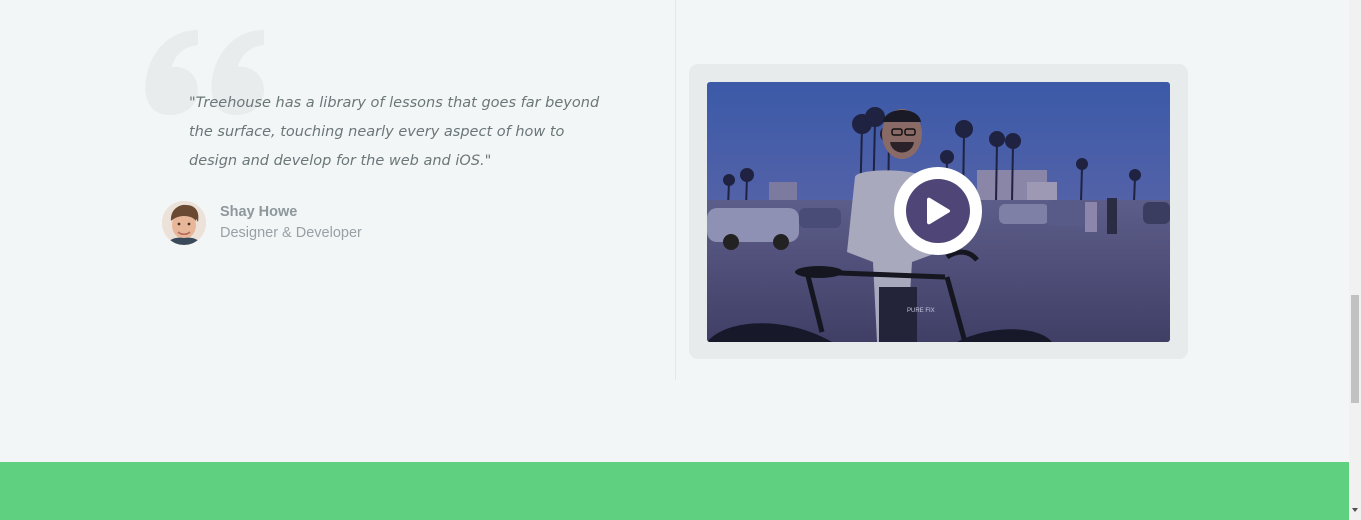 The image size is (1361, 520). What do you see at coordinates (1355, 349) in the screenshot?
I see `scrollbar-thumb` at bounding box center [1355, 349].